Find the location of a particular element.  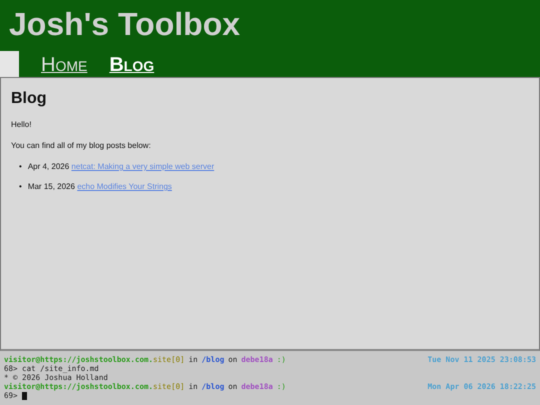

nav-link: Home is located at coordinates (64, 65).